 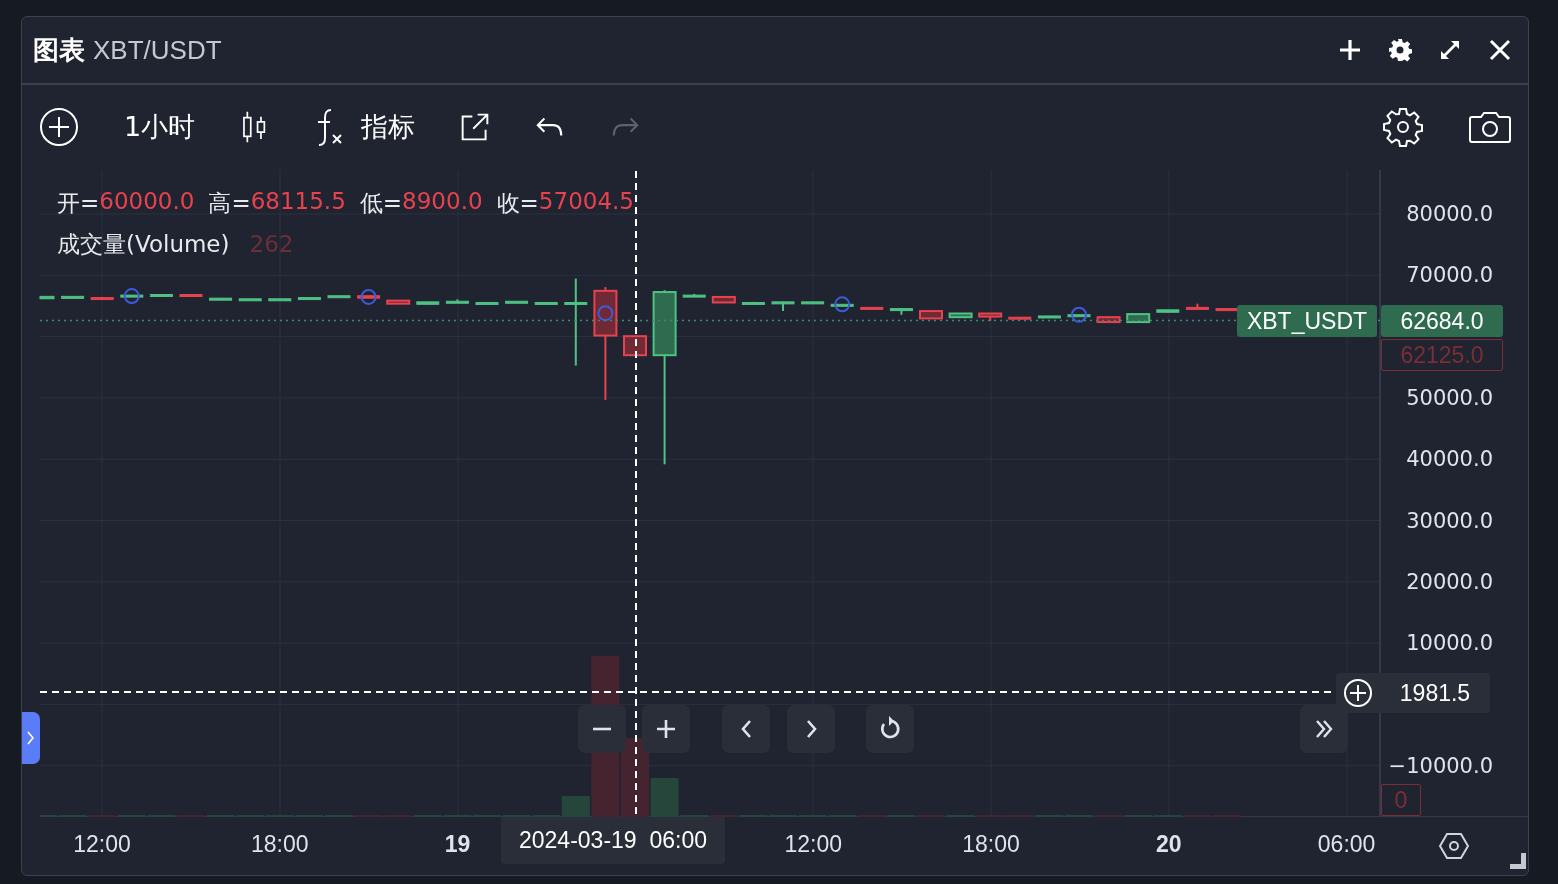 I want to click on indicators-button: 指标, so click(x=365, y=127).